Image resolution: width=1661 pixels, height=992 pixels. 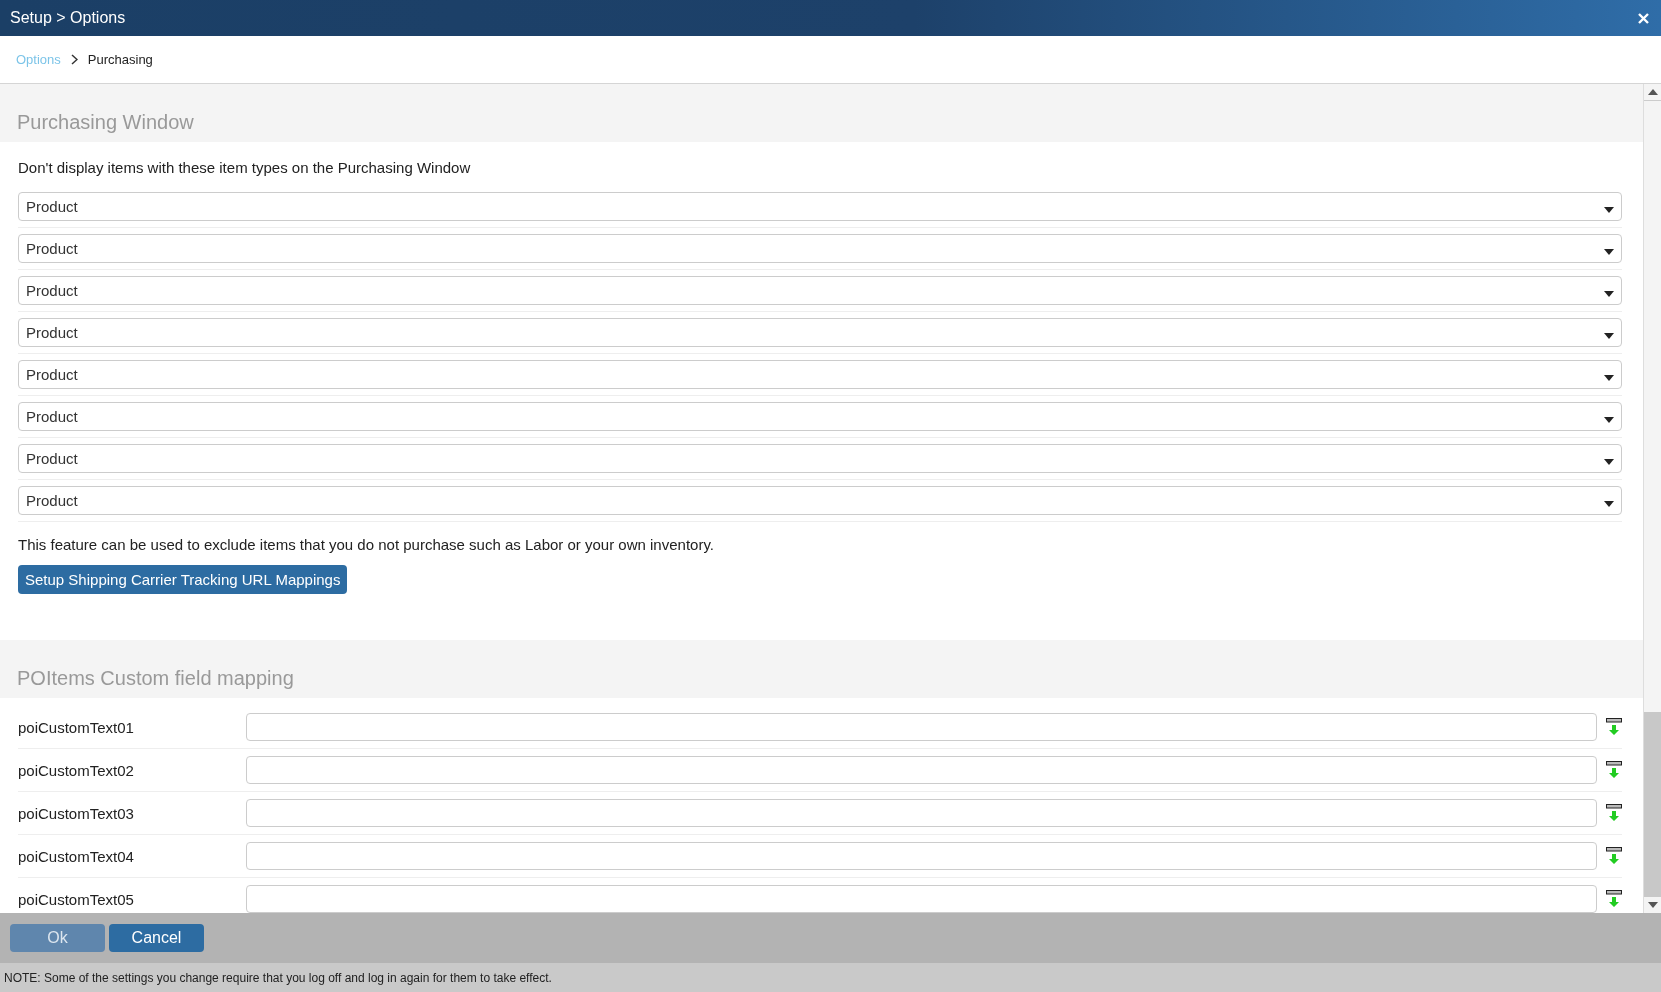 What do you see at coordinates (68, 18) in the screenshot?
I see `window-title: Setup > Options` at bounding box center [68, 18].